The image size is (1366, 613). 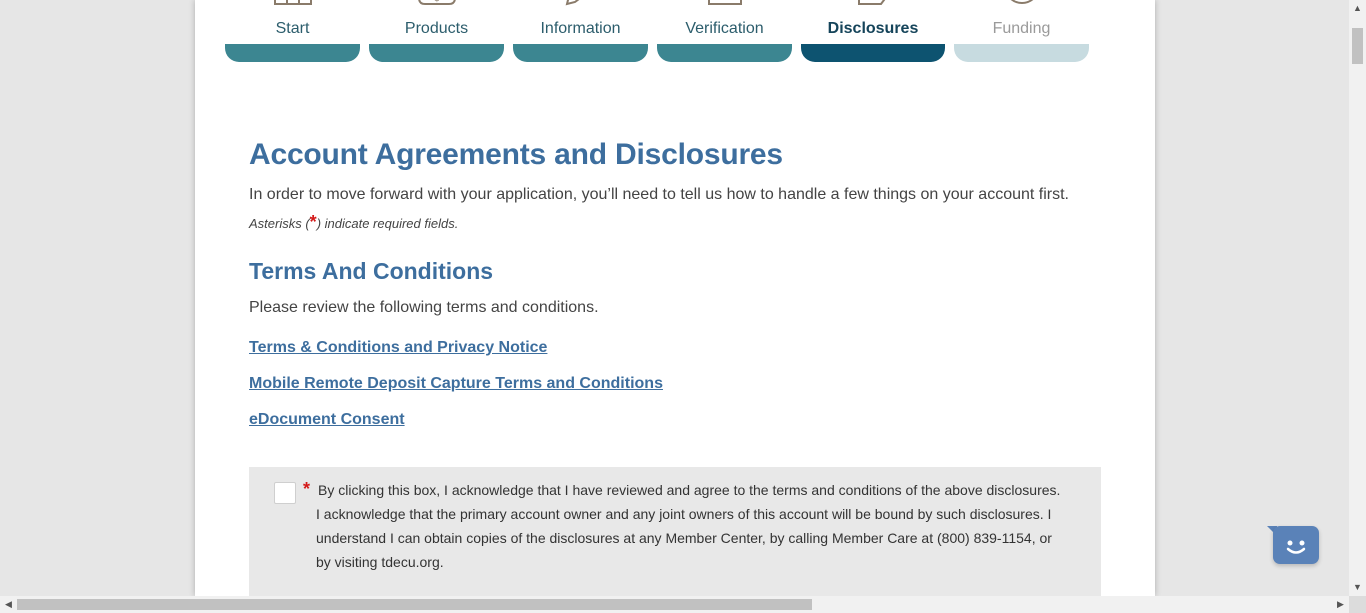 I want to click on step-start: Start, so click(x=292, y=31).